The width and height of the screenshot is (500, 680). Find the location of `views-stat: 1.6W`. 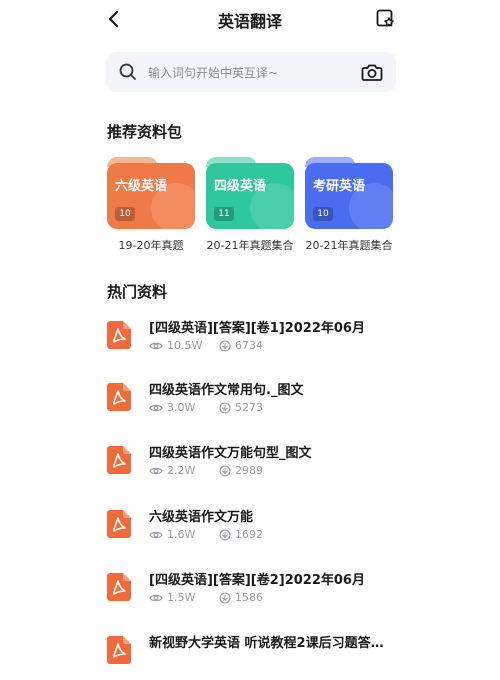

views-stat: 1.6W is located at coordinates (184, 534).